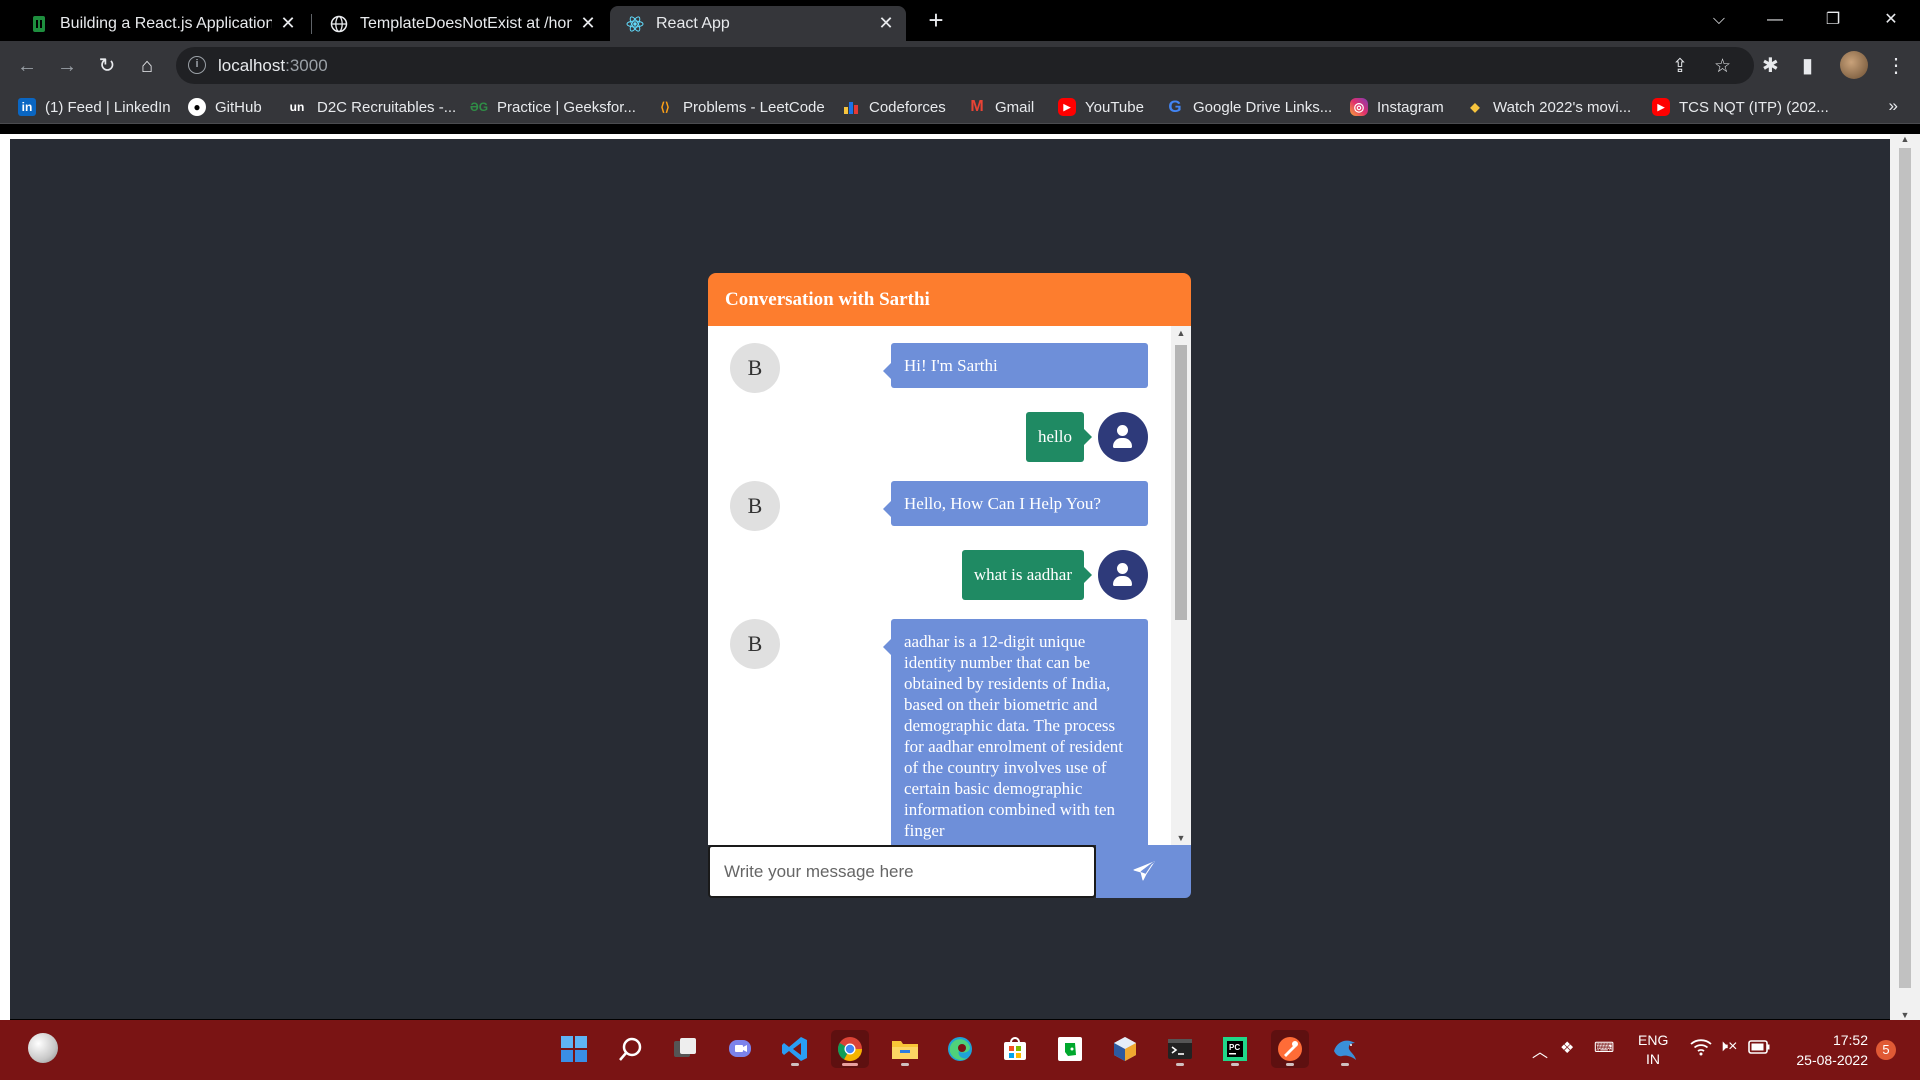  I want to click on back-icon: ←, so click(27, 66).